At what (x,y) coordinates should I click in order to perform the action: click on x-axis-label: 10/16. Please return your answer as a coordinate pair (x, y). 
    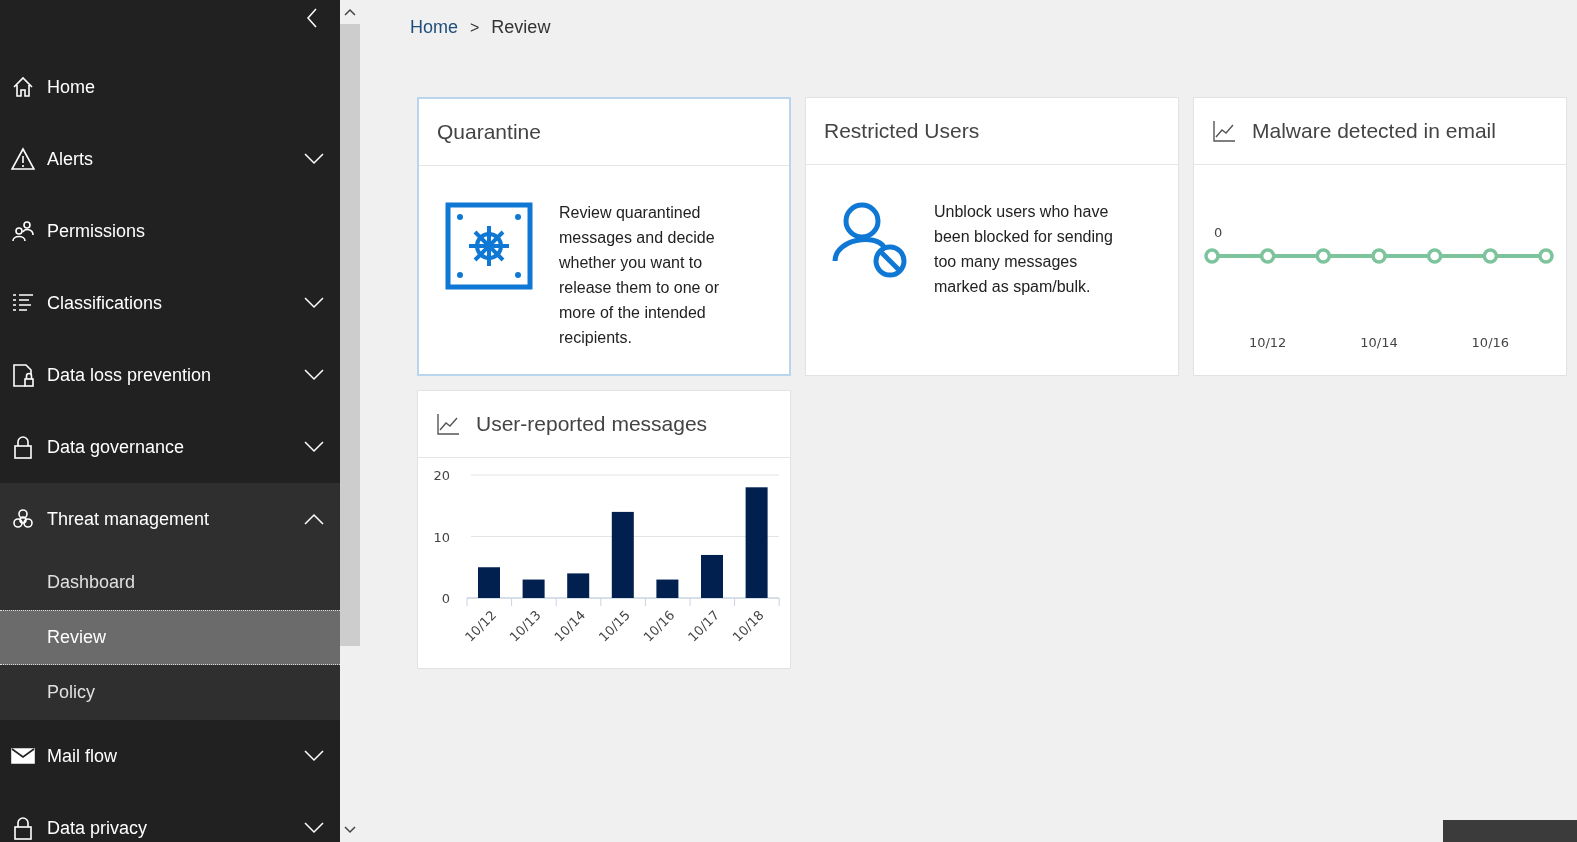
    Looking at the image, I should click on (1490, 342).